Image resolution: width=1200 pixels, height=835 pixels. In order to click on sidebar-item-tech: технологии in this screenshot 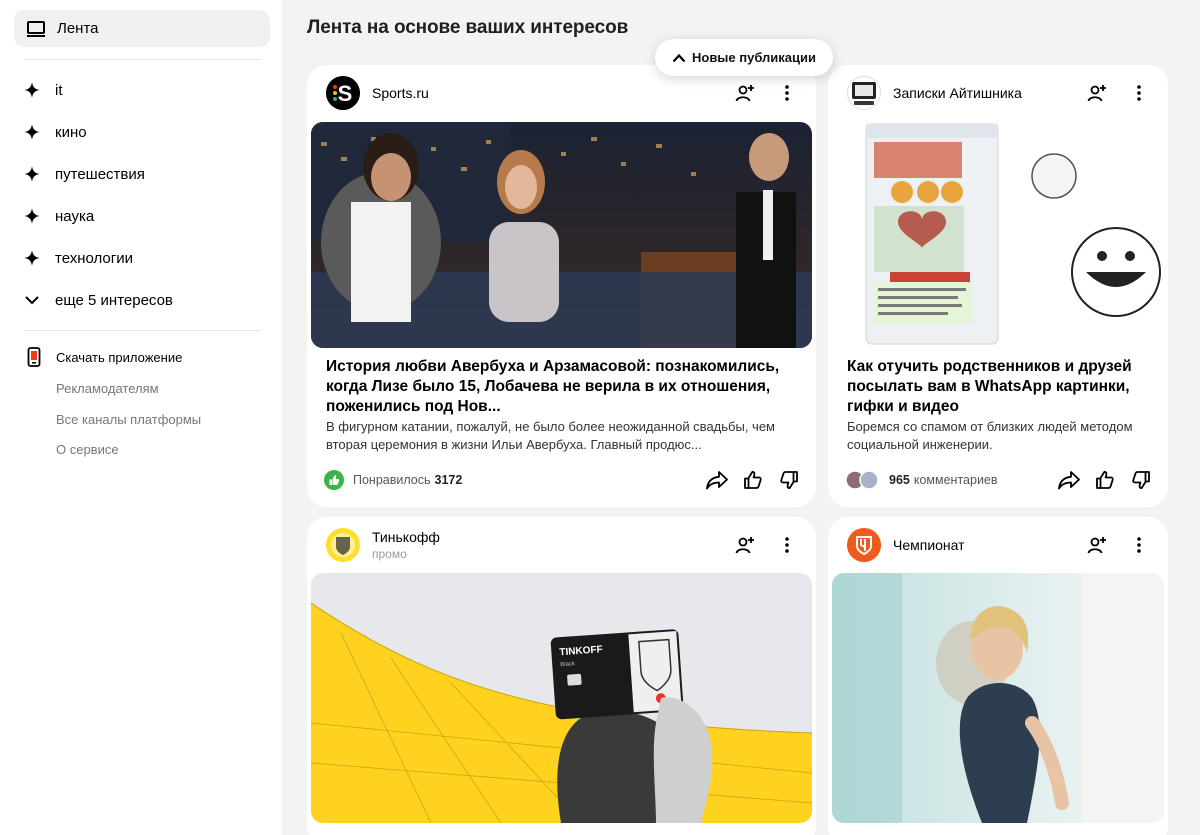, I will do `click(144, 258)`.